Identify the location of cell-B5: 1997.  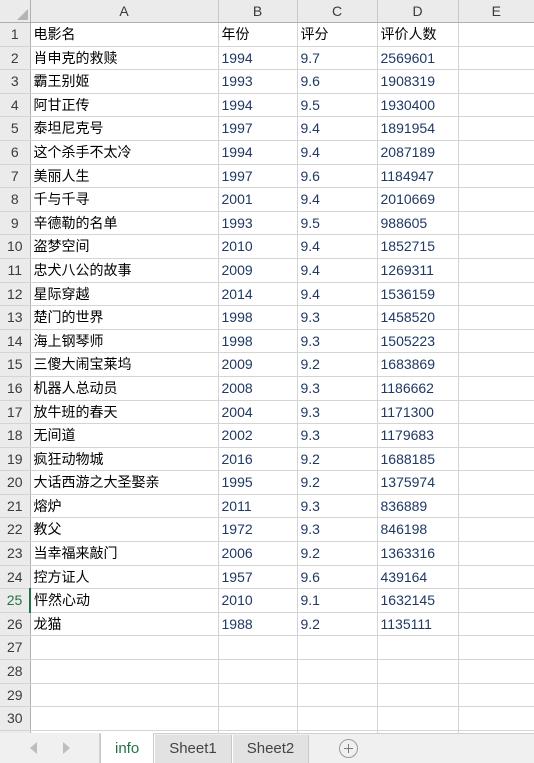
(258, 128).